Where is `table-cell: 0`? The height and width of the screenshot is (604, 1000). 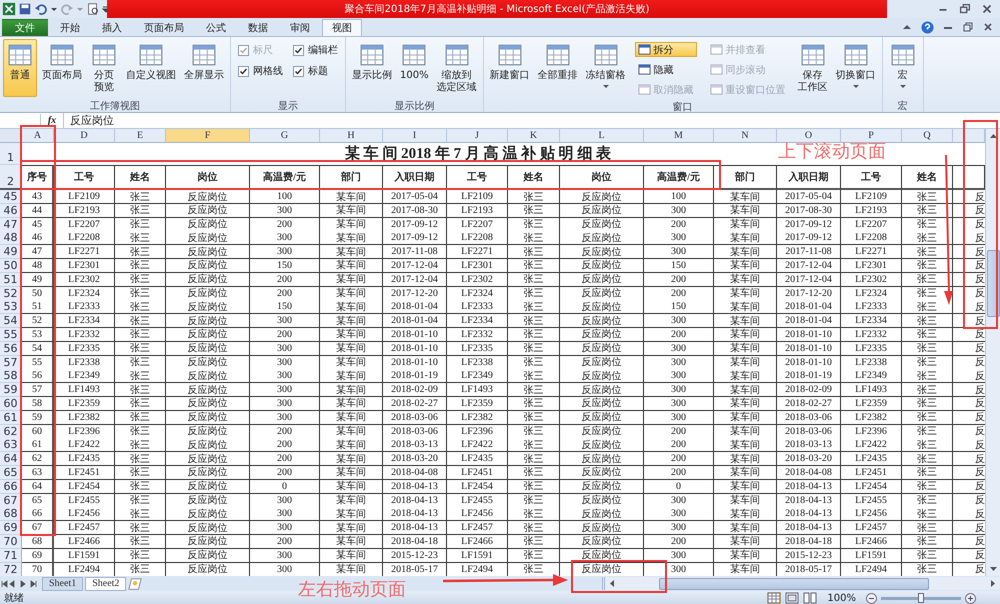
table-cell: 0 is located at coordinates (285, 487).